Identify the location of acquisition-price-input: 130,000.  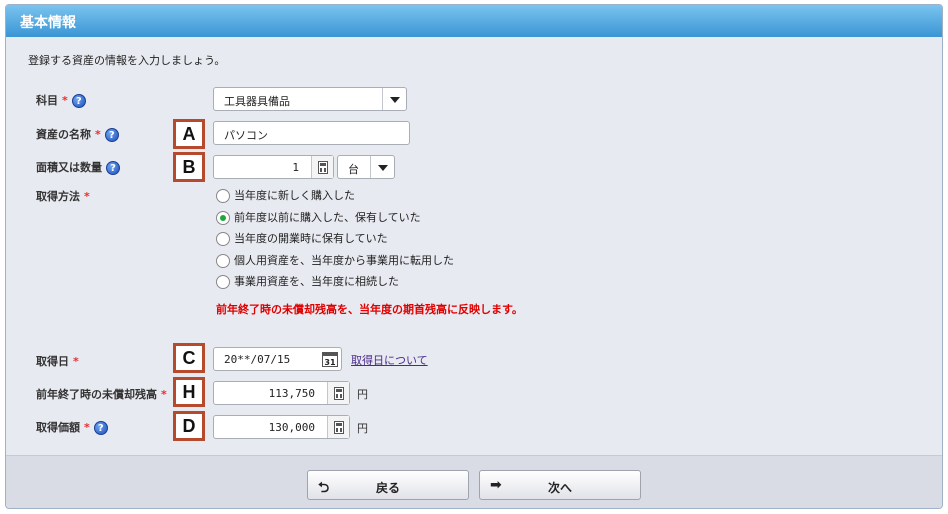
(281, 427).